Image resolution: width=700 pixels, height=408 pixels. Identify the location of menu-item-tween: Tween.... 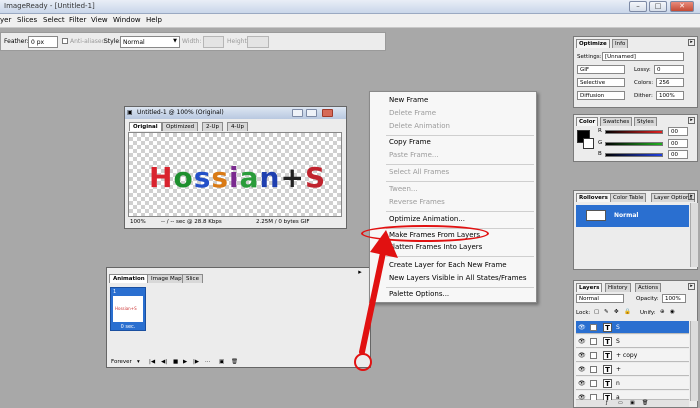
(403, 189).